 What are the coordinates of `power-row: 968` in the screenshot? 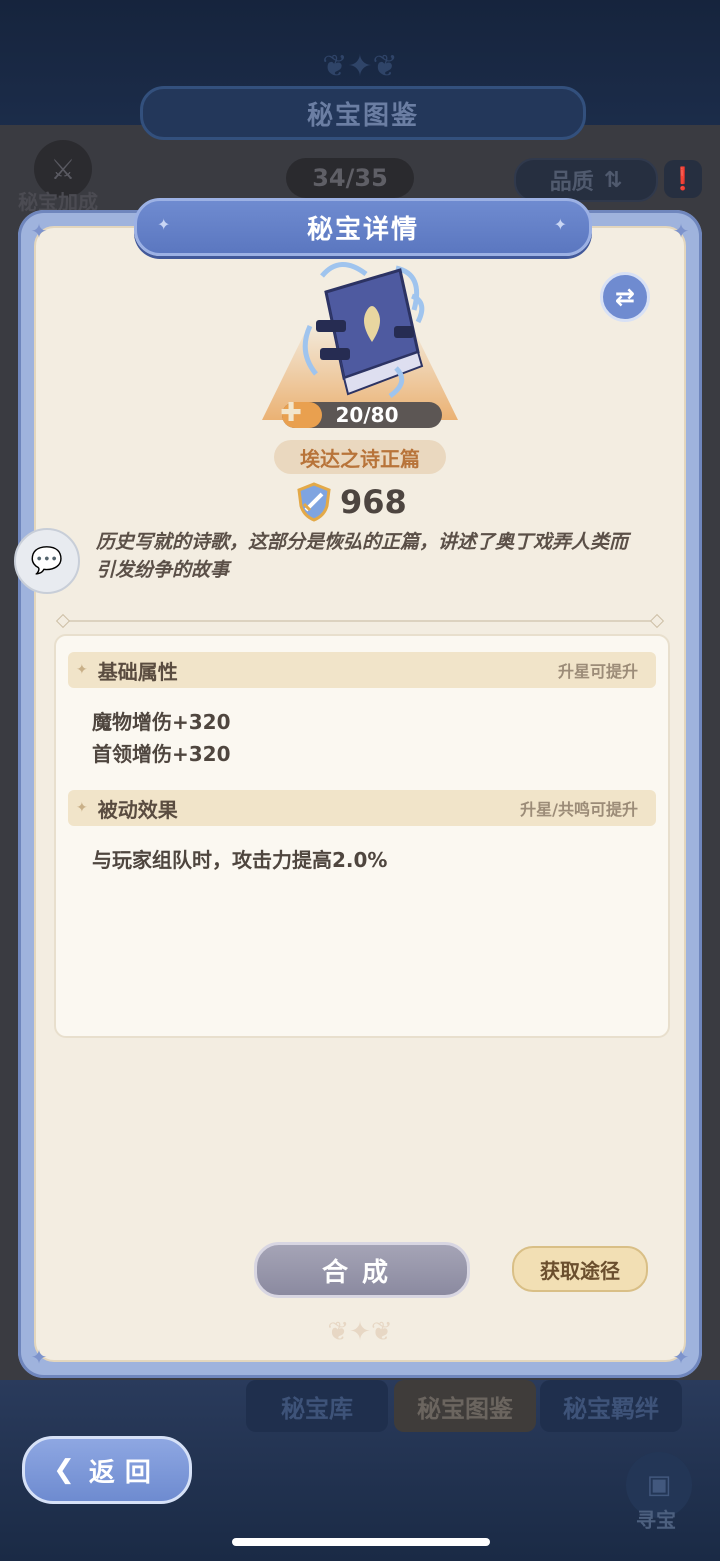 It's located at (351, 502).